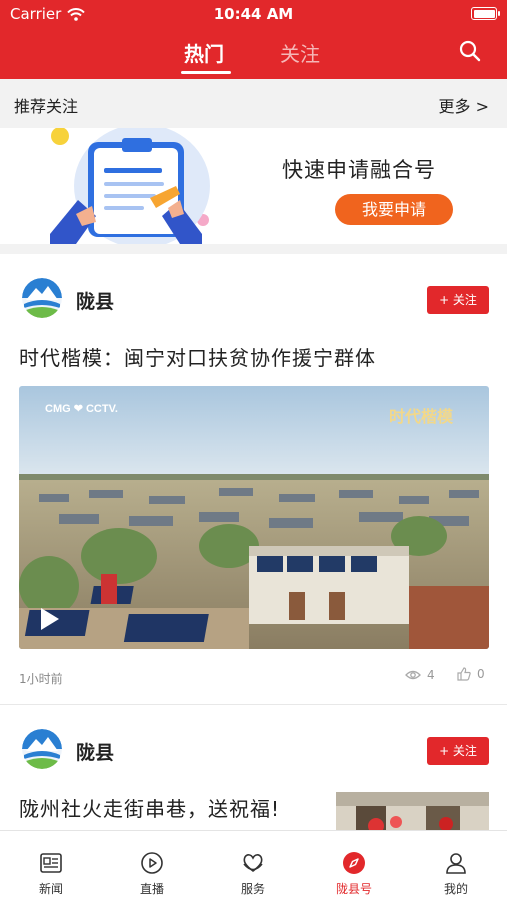 The image size is (507, 900). I want to click on tab-news: 新闻, so click(51, 865).